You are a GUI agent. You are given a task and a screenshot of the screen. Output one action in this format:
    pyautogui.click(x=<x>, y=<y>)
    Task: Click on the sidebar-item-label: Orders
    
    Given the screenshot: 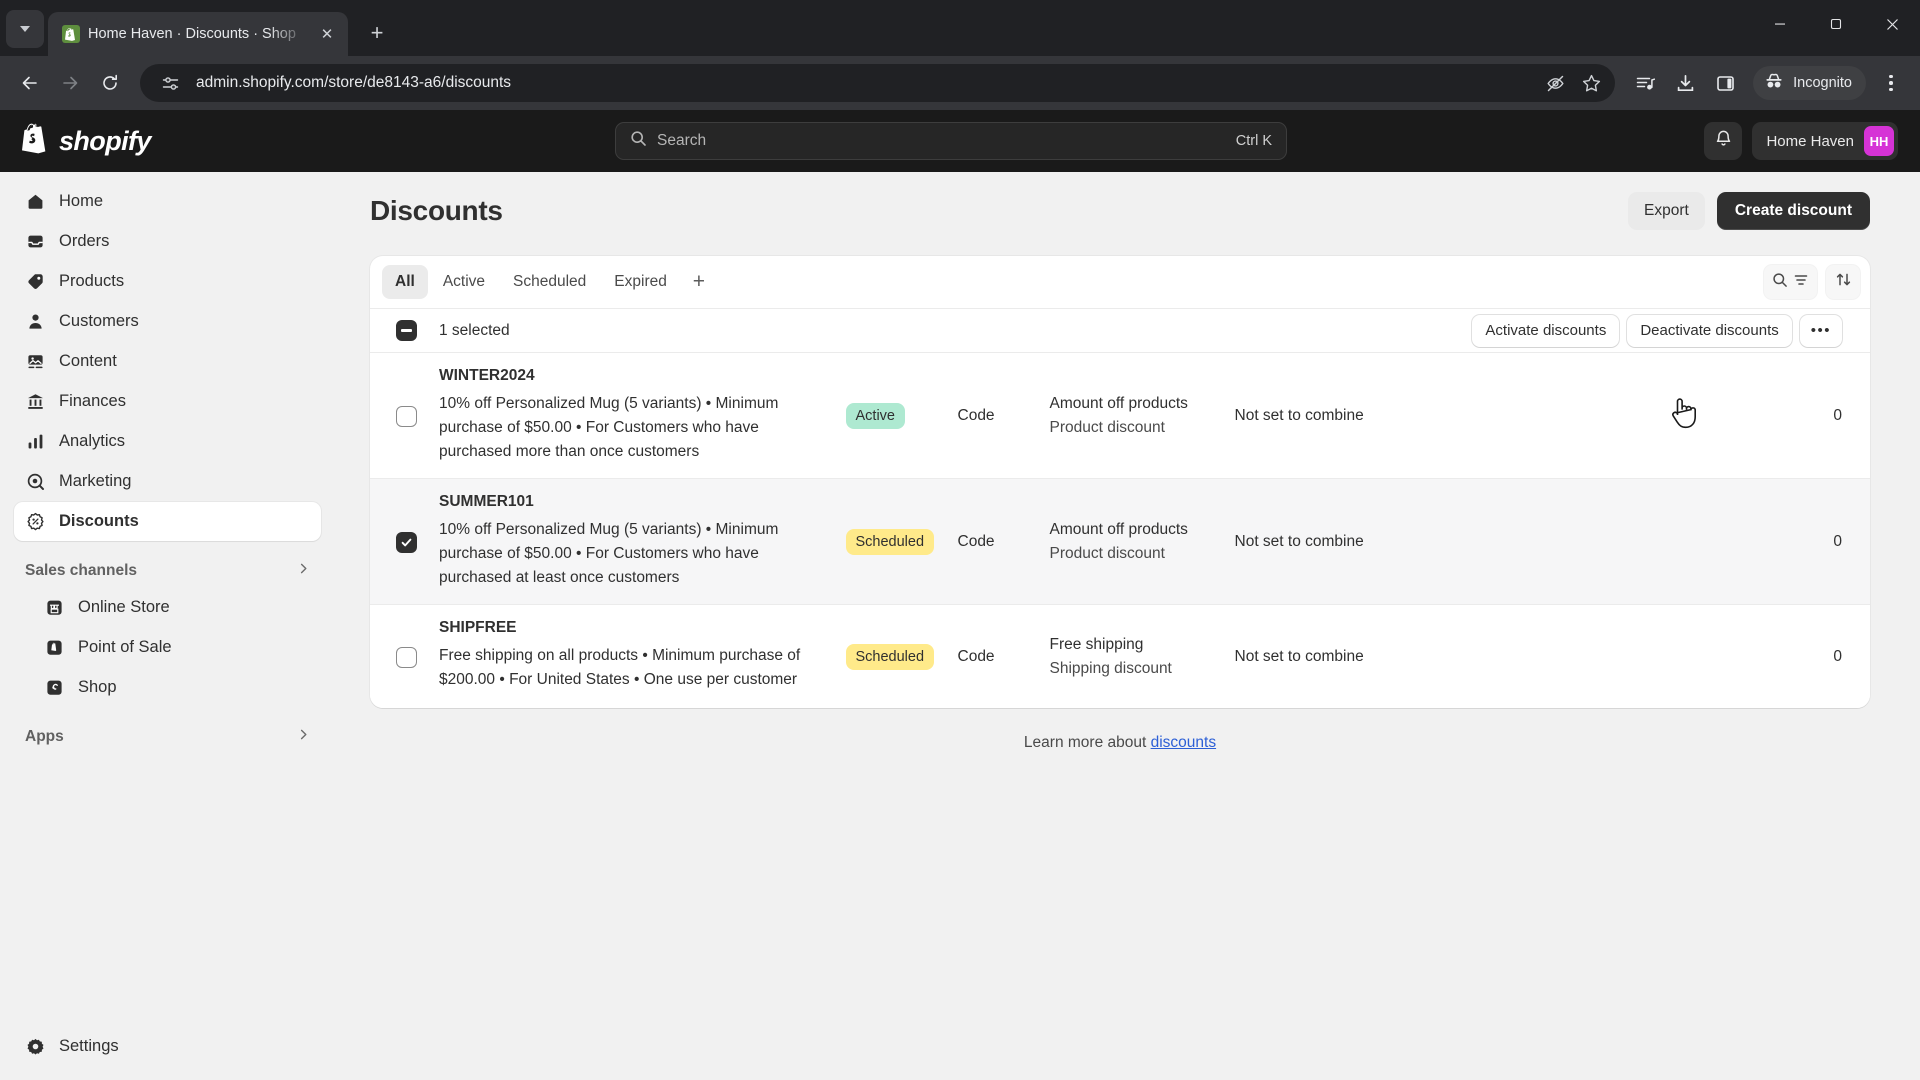 What is the action you would take?
    pyautogui.click(x=84, y=241)
    